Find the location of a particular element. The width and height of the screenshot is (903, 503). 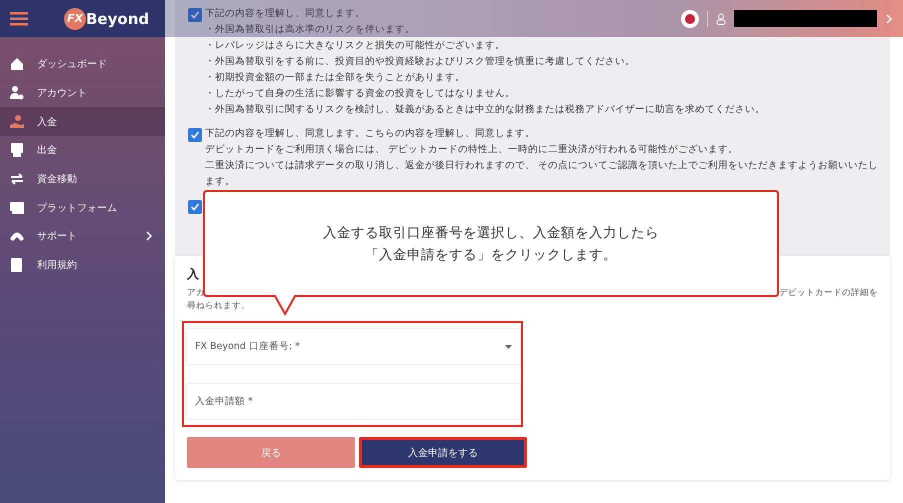

callout-text: 「入金申請をする」をクリックします。 is located at coordinates (491, 255).